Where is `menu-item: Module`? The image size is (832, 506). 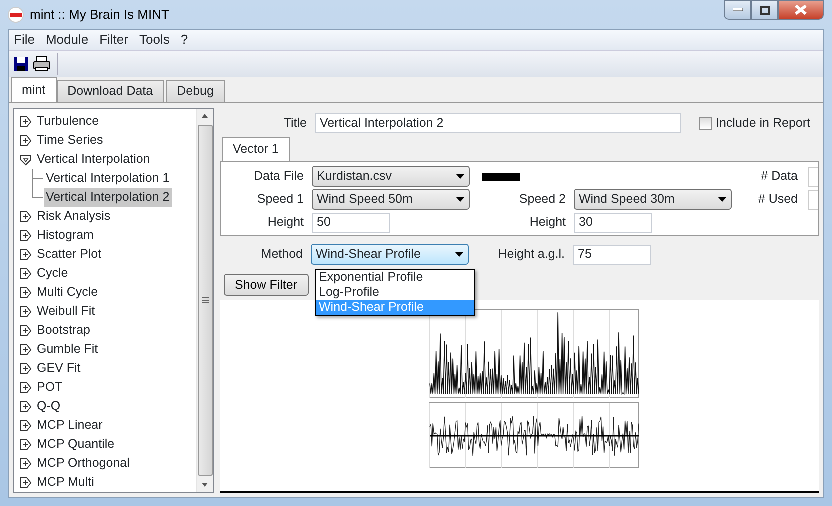
menu-item: Module is located at coordinates (67, 40).